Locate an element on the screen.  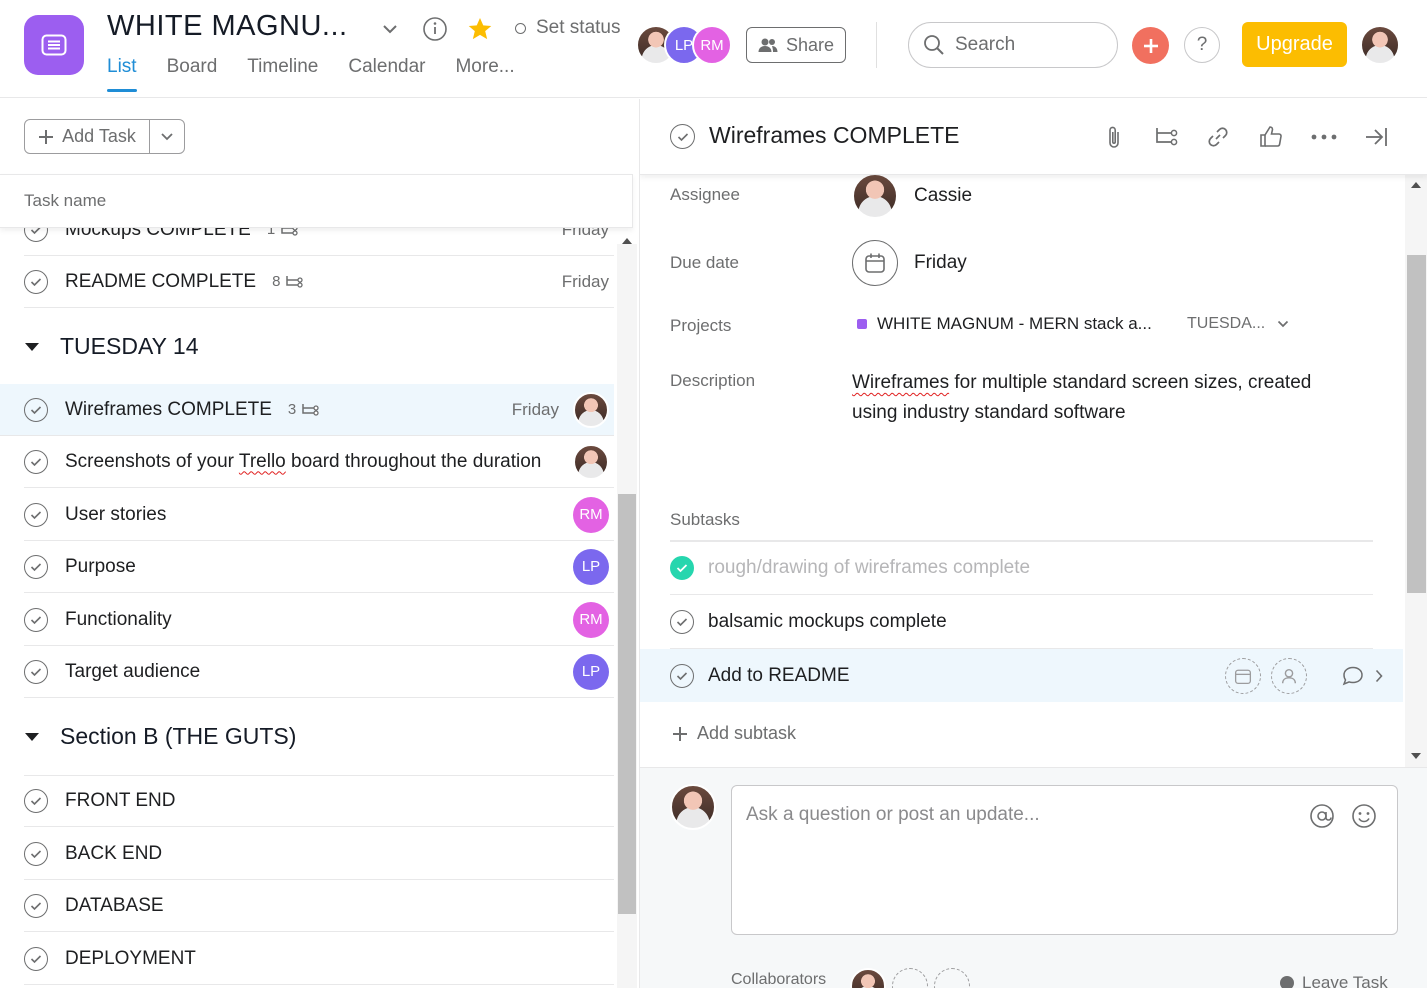
search-box is located at coordinates (1013, 45).